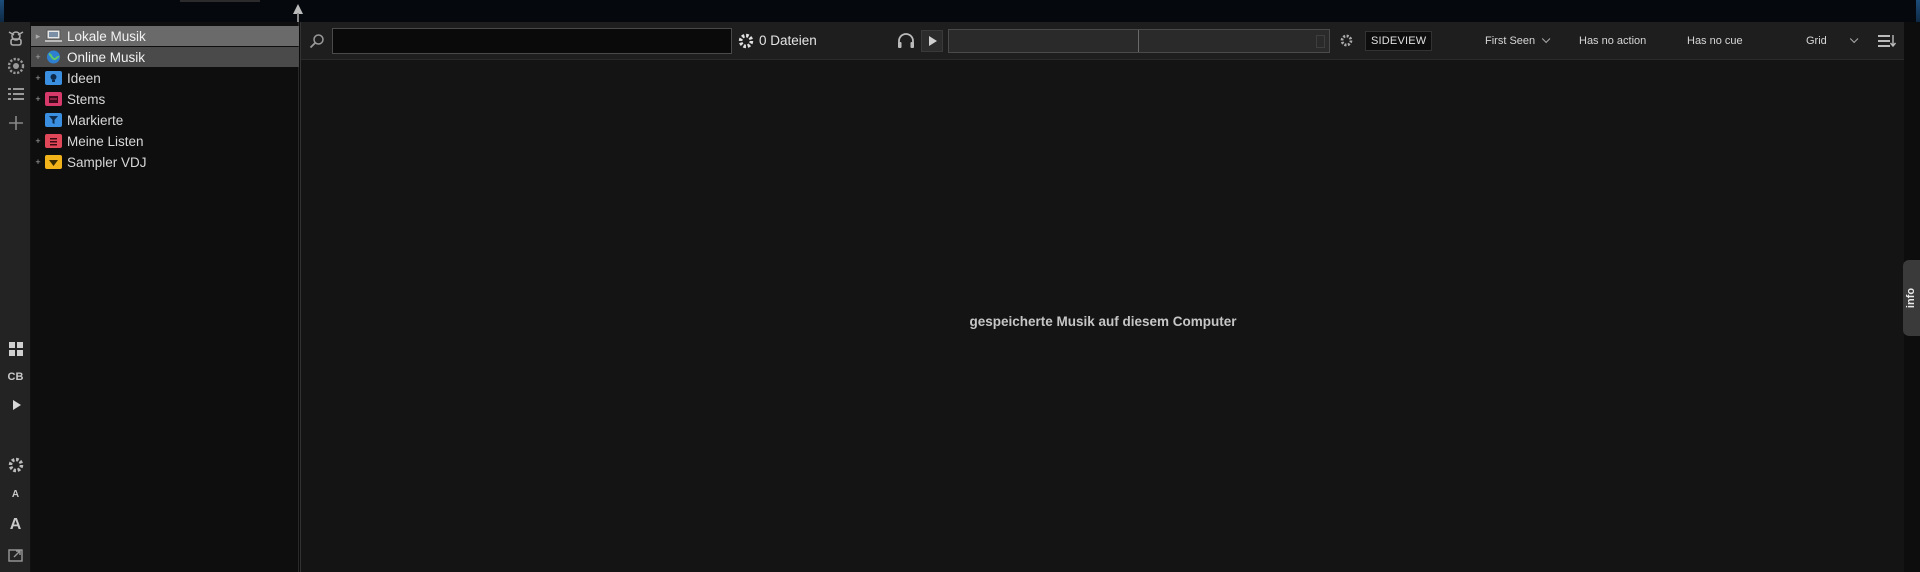 Image resolution: width=1920 pixels, height=572 pixels. Describe the element at coordinates (165, 162) in the screenshot. I see `tree-item-sampler-vdj: + Sampler VDJ` at that location.